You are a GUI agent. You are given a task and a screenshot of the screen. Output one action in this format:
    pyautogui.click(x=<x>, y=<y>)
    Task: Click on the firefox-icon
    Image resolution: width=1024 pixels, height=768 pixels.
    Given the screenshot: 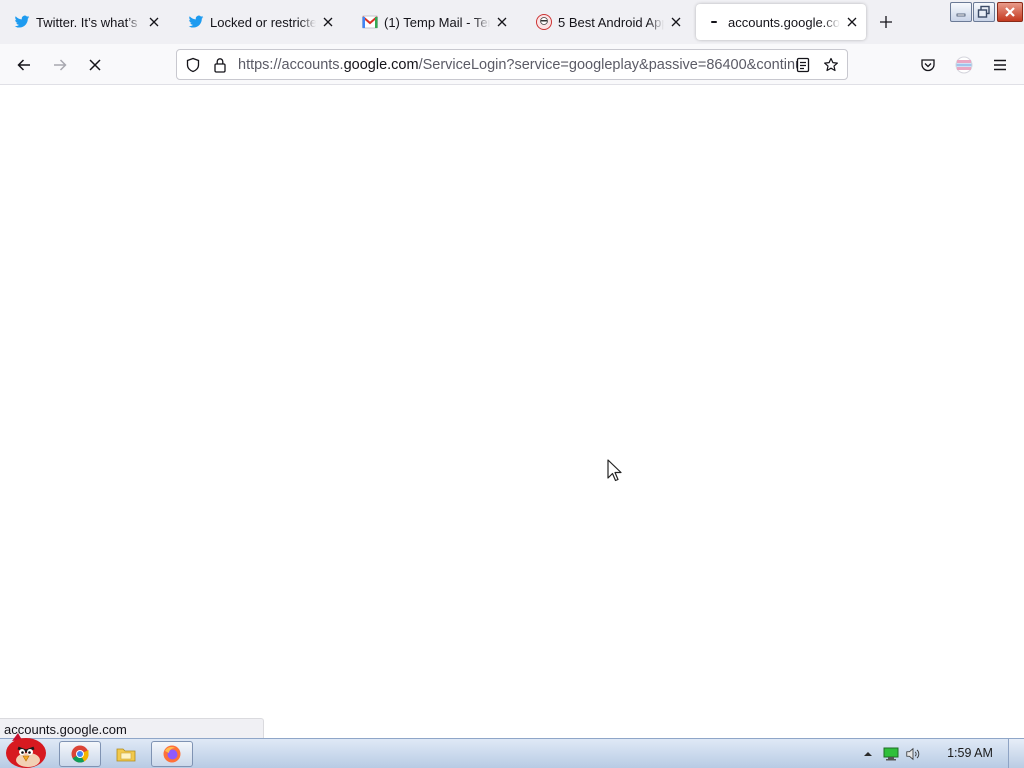 What is the action you would take?
    pyautogui.click(x=172, y=754)
    